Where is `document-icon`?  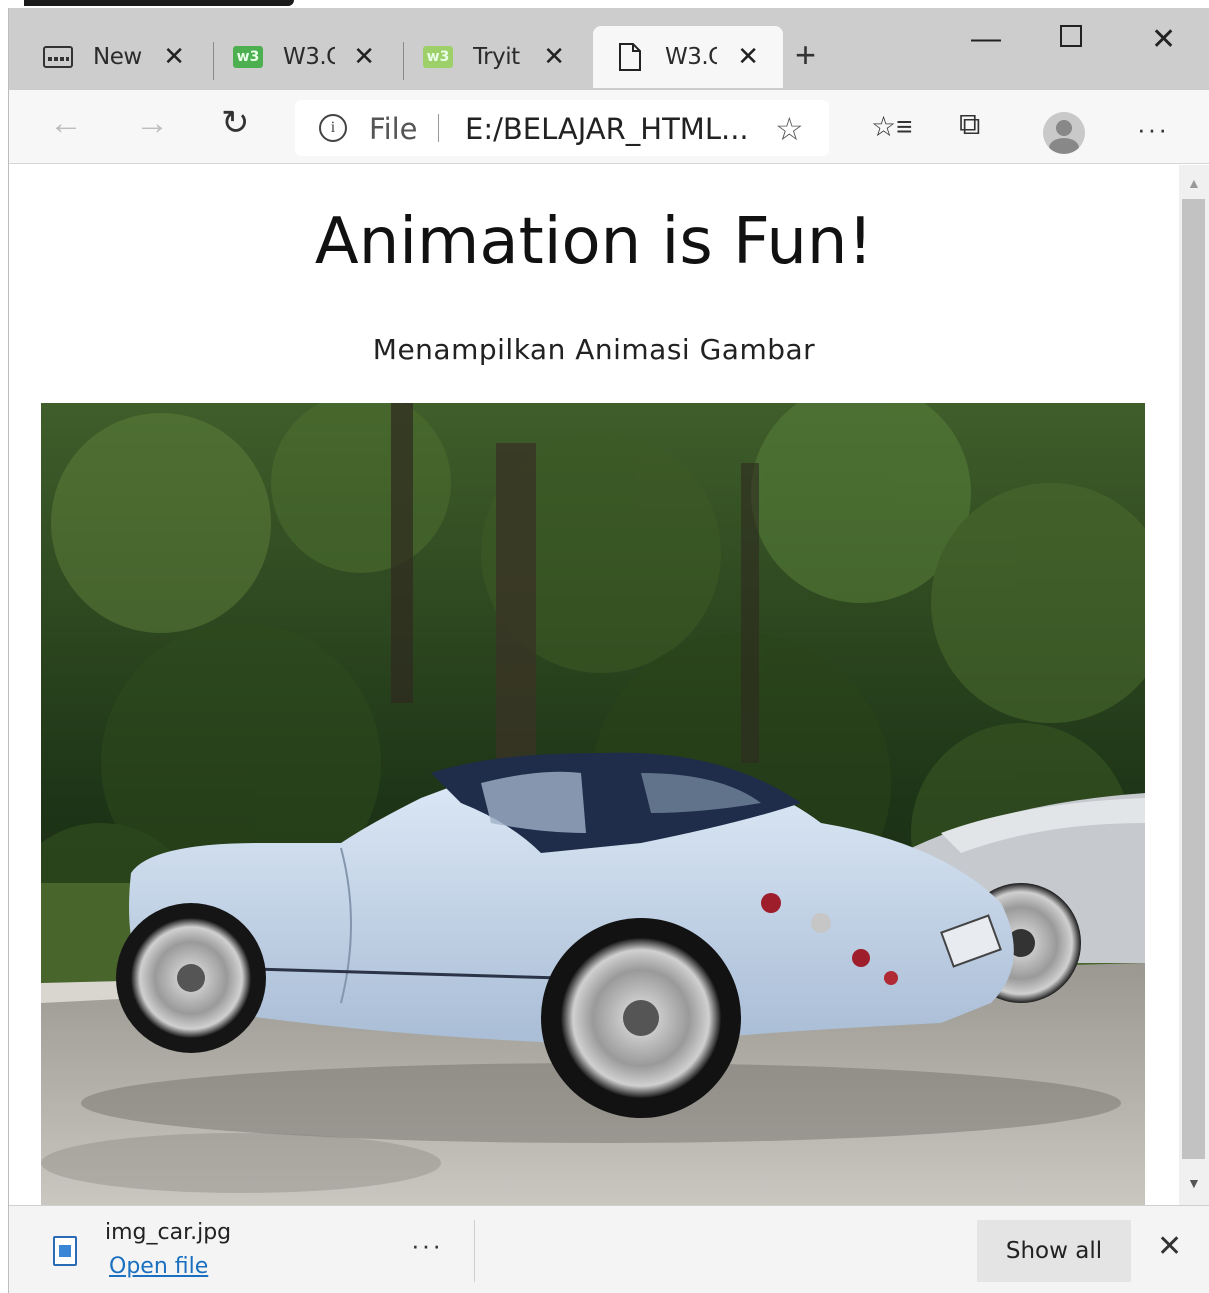
document-icon is located at coordinates (630, 57).